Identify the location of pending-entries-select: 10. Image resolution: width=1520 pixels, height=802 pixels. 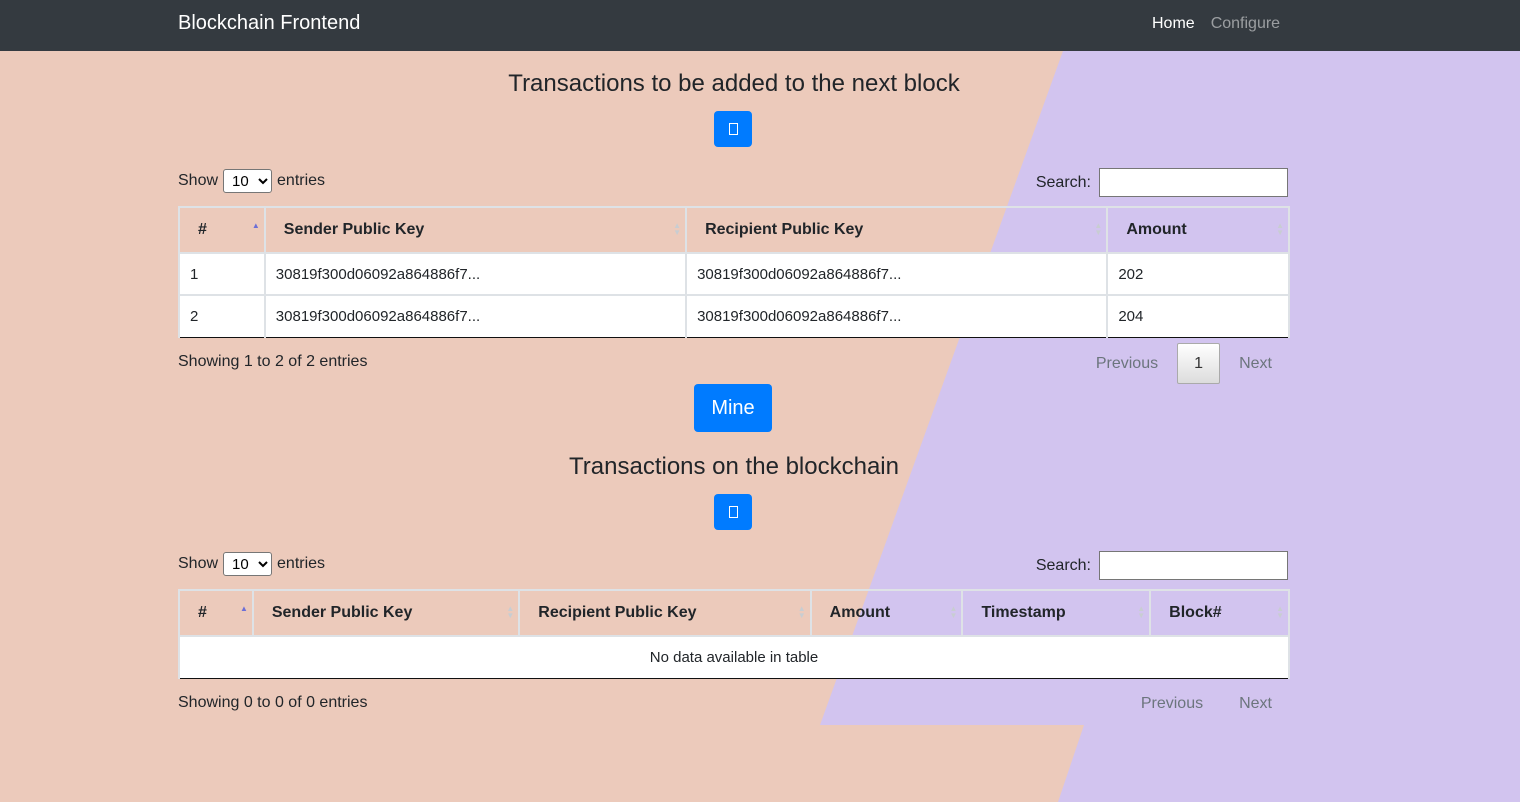
(248, 181).